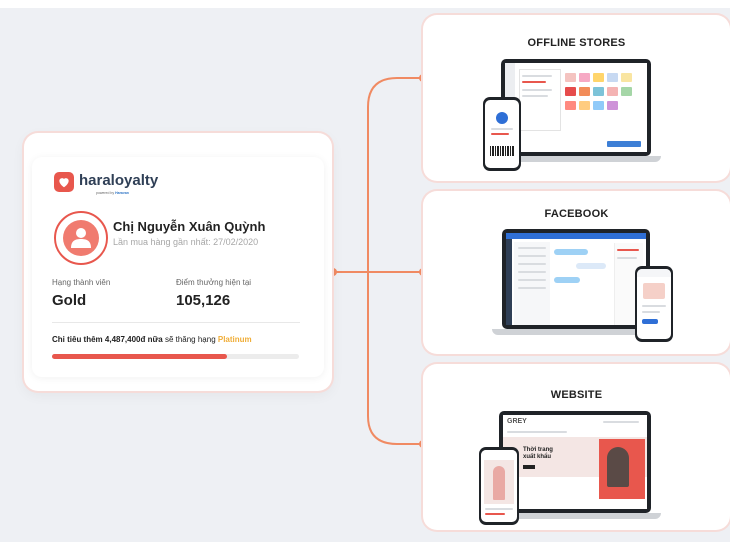 This screenshot has height=542, width=730. I want to click on channel-title-facebook: FACEBOOK, so click(576, 214).